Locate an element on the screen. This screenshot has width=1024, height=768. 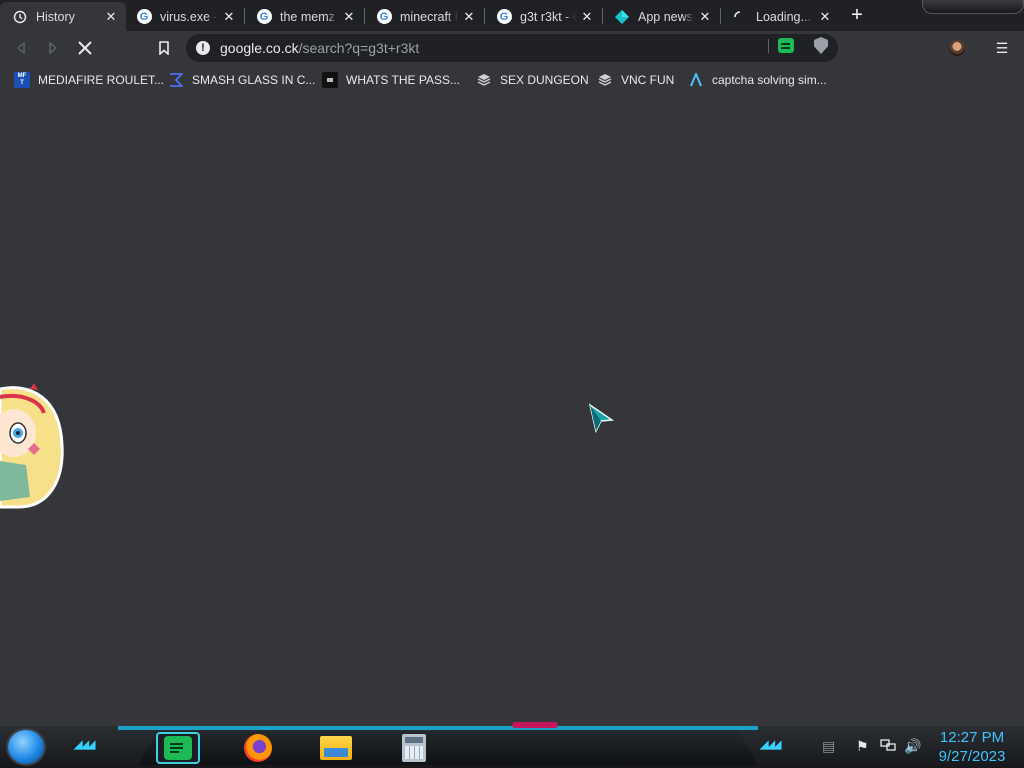
bookmark-vnc-fun: VNC FUN is located at coordinates (635, 80).